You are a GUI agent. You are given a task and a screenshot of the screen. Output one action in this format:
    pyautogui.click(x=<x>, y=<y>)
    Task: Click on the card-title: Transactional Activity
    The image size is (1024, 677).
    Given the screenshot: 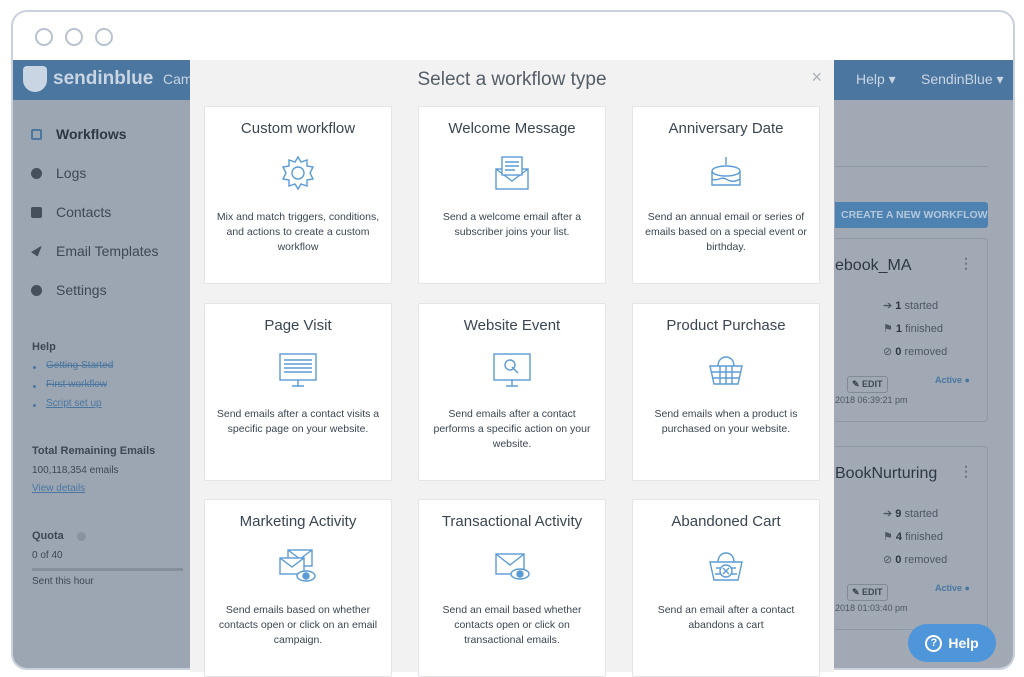 What is the action you would take?
    pyautogui.click(x=512, y=521)
    